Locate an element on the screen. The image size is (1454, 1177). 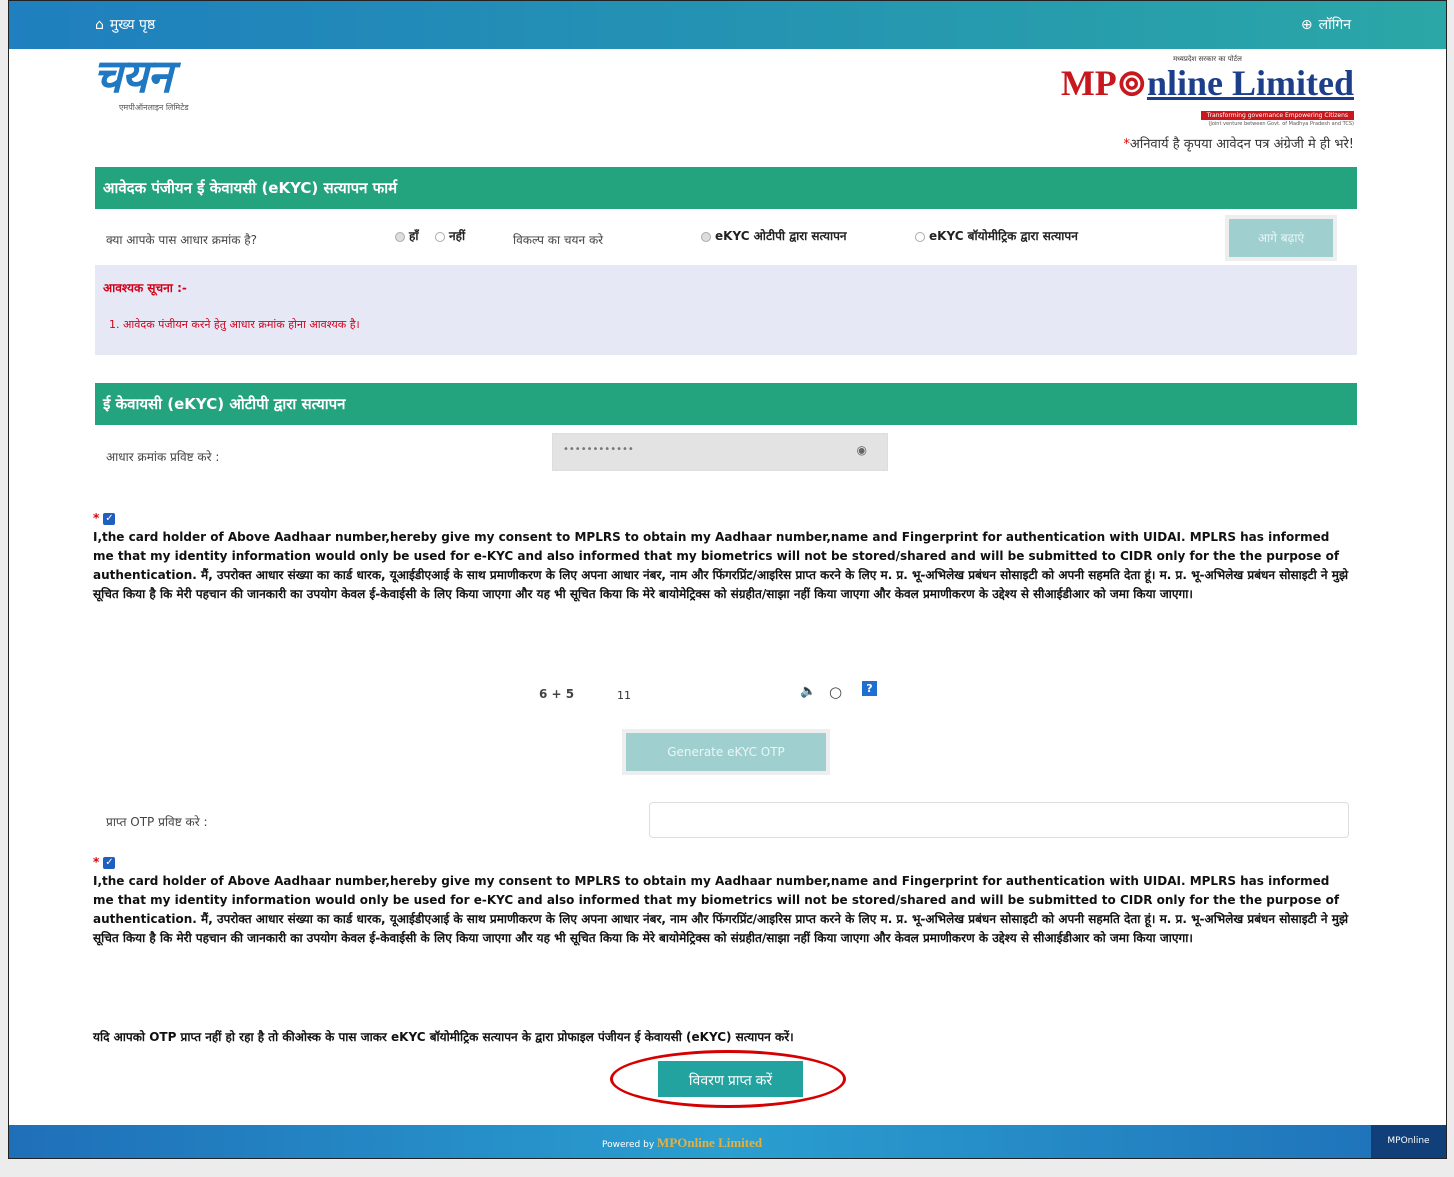
login-link: ⊕ लॉगिन is located at coordinates (1326, 24).